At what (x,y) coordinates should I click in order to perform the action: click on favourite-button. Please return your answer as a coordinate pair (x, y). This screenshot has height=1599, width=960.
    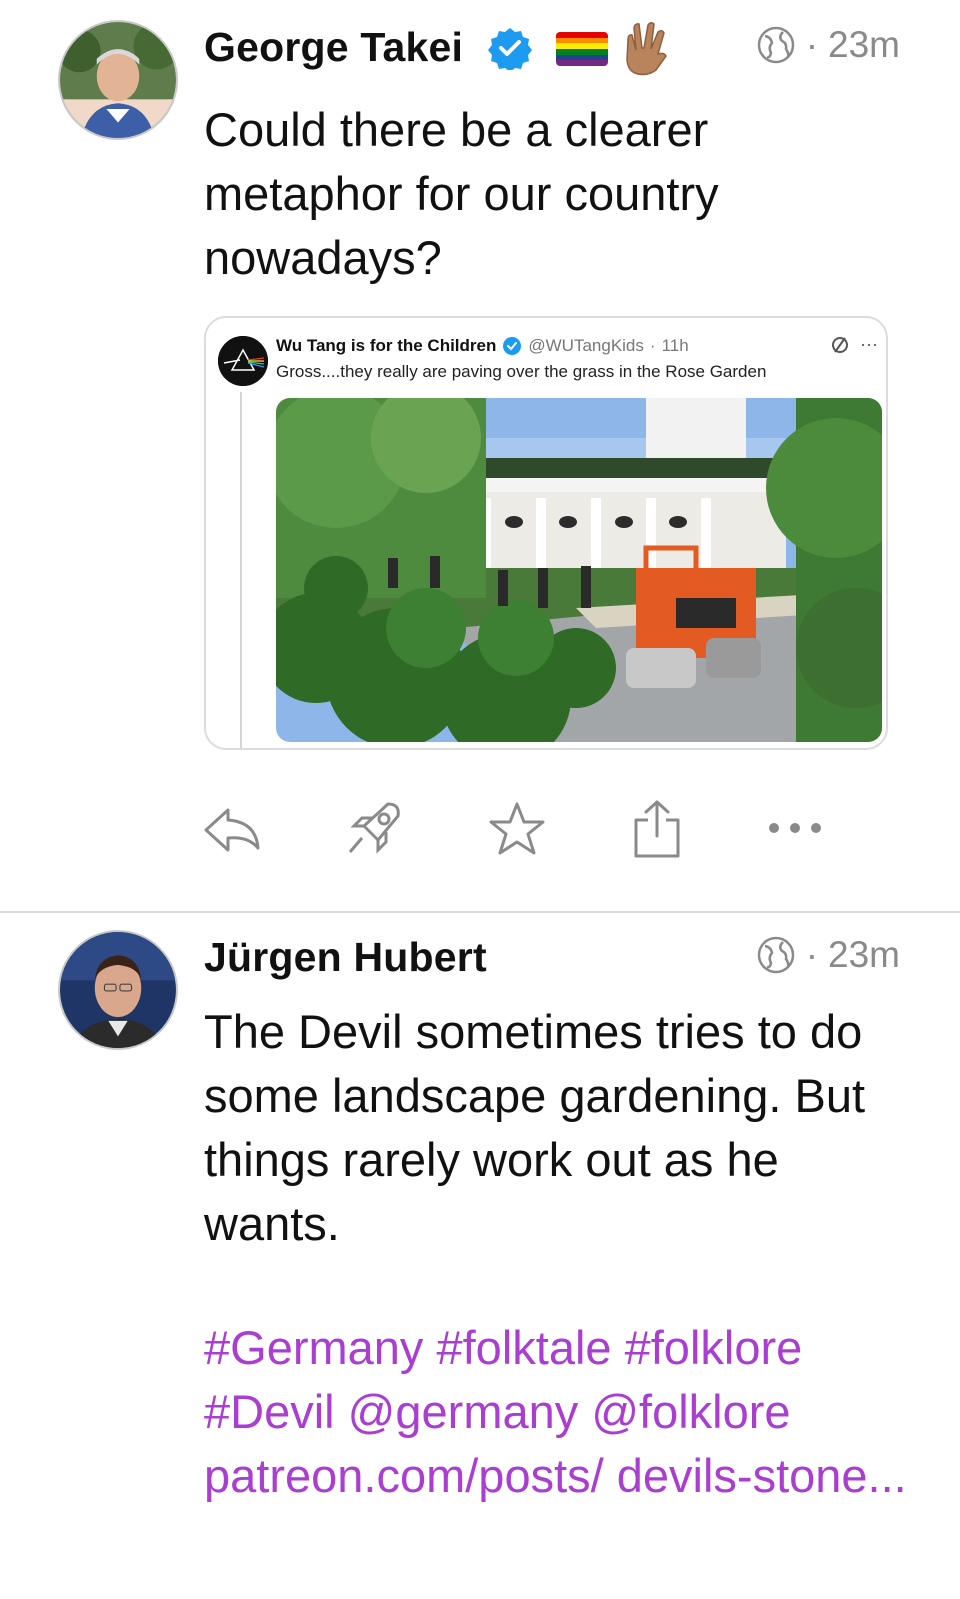
    Looking at the image, I should click on (517, 829).